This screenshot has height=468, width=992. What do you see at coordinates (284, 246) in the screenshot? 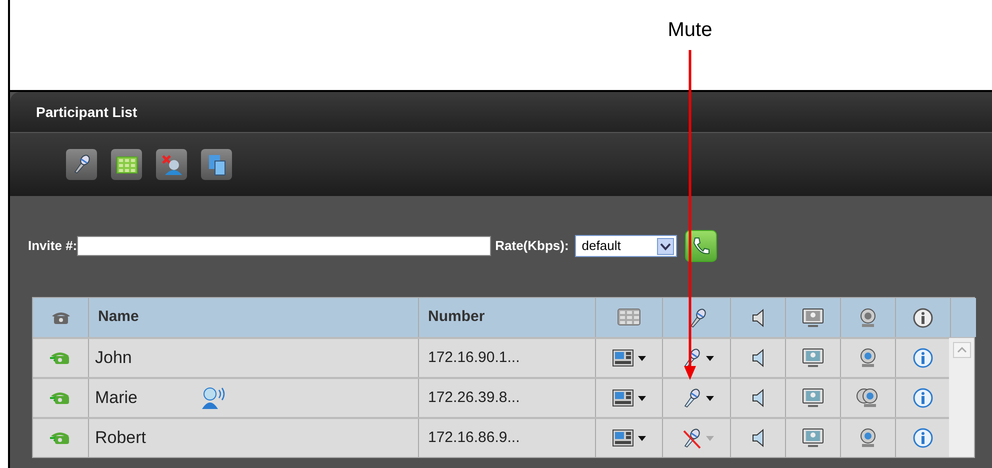
I see `invite-field` at bounding box center [284, 246].